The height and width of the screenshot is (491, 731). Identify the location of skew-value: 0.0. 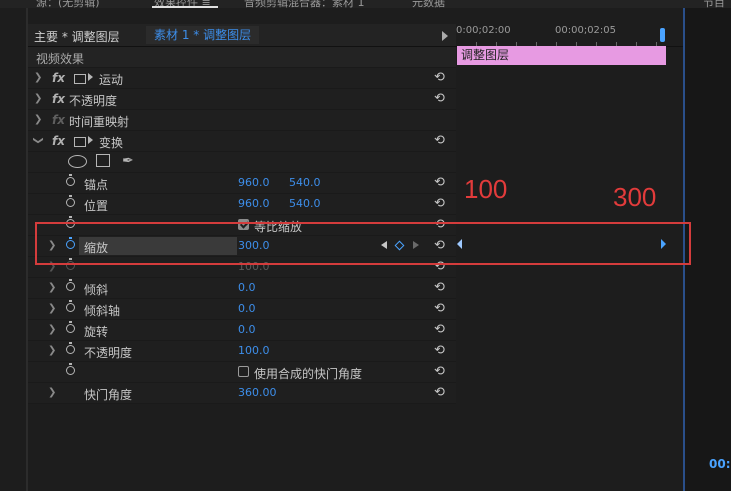
(247, 287).